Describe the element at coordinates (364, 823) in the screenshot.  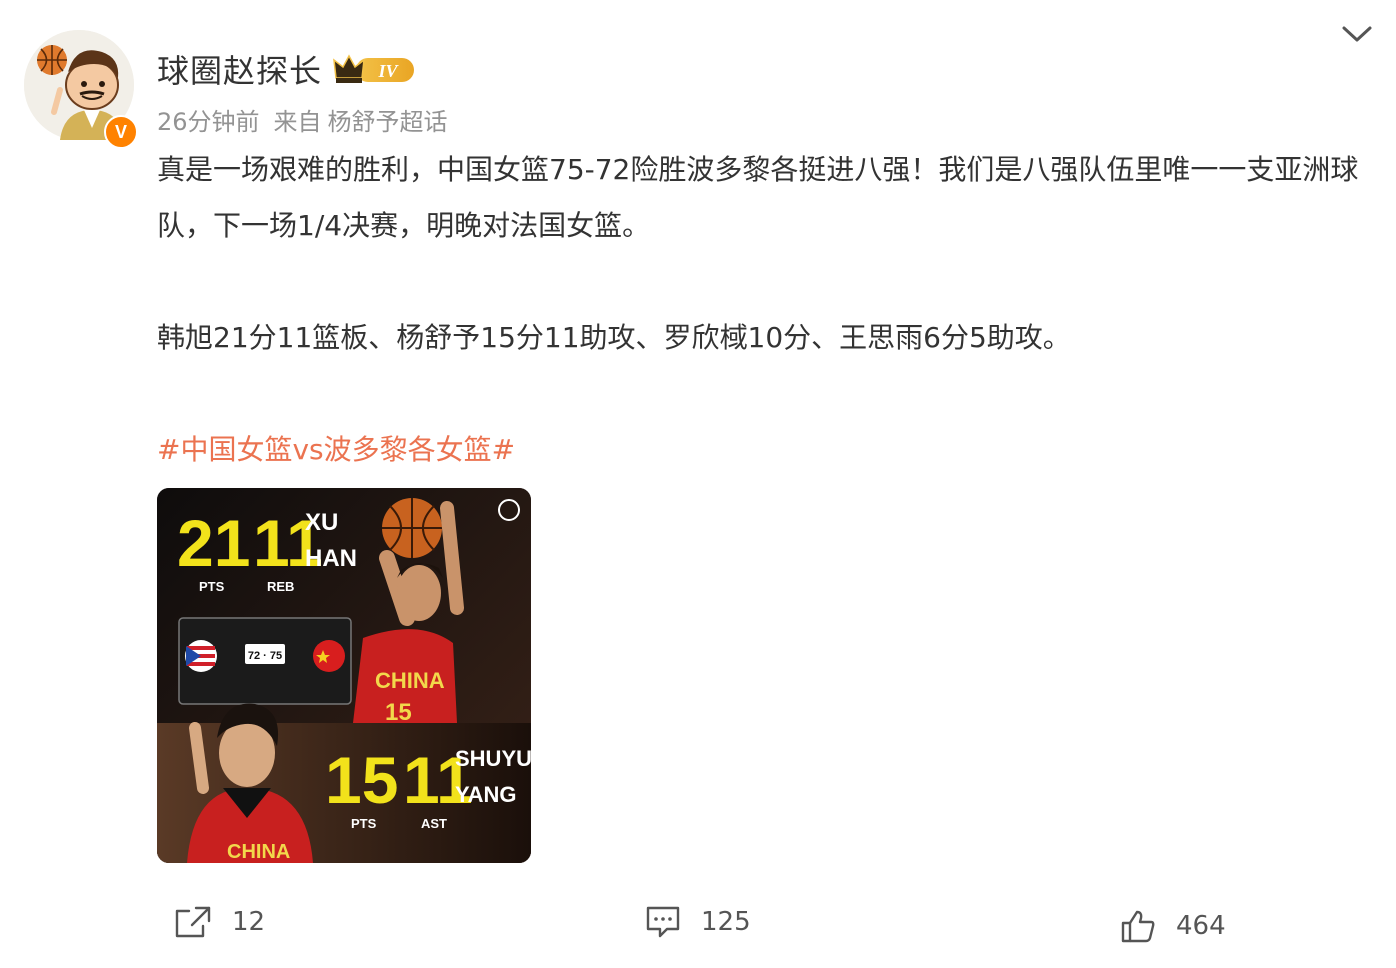
I see `bottom-pts-label: PTS` at that location.